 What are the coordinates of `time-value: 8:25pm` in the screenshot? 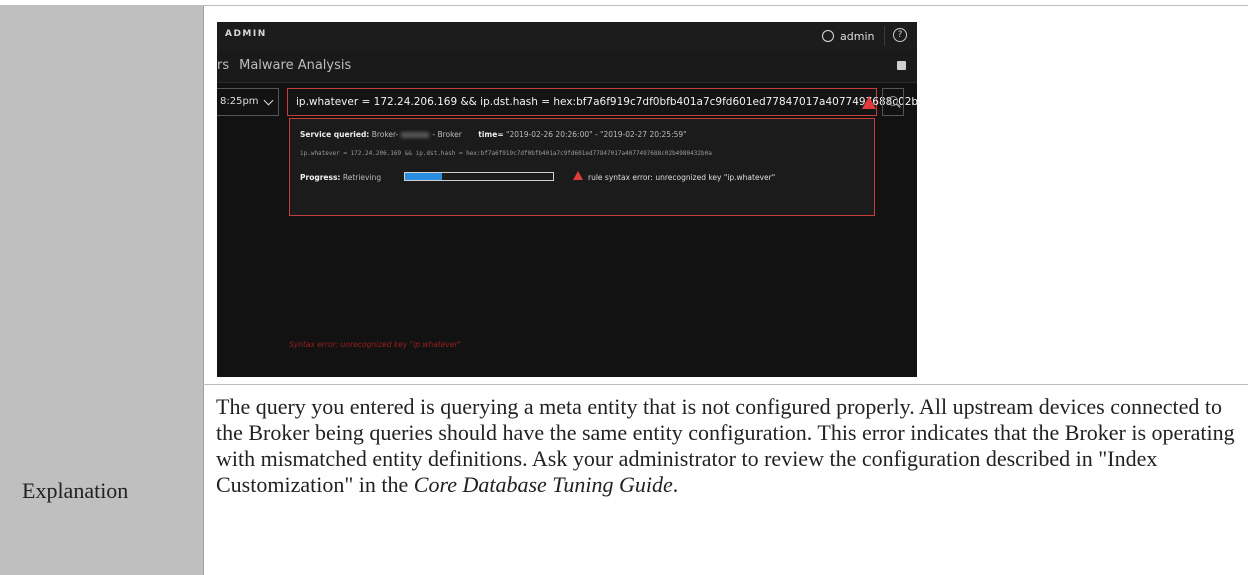 It's located at (239, 101).